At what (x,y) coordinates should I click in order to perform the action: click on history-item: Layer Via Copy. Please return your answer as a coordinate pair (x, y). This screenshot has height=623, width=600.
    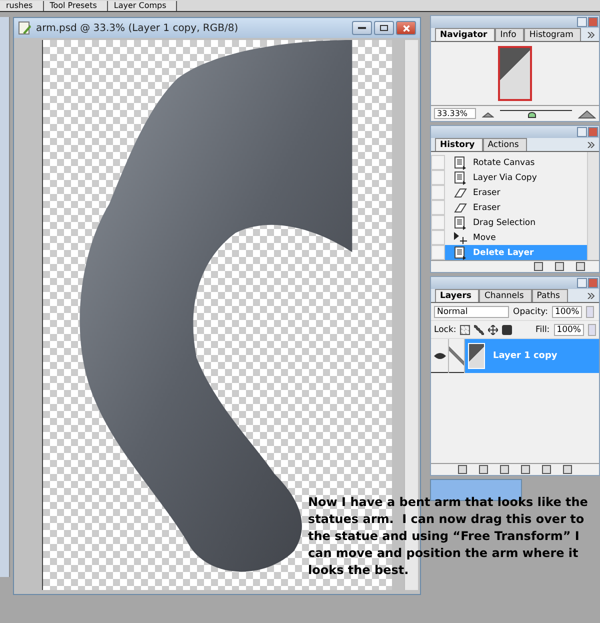
    Looking at the image, I should click on (509, 177).